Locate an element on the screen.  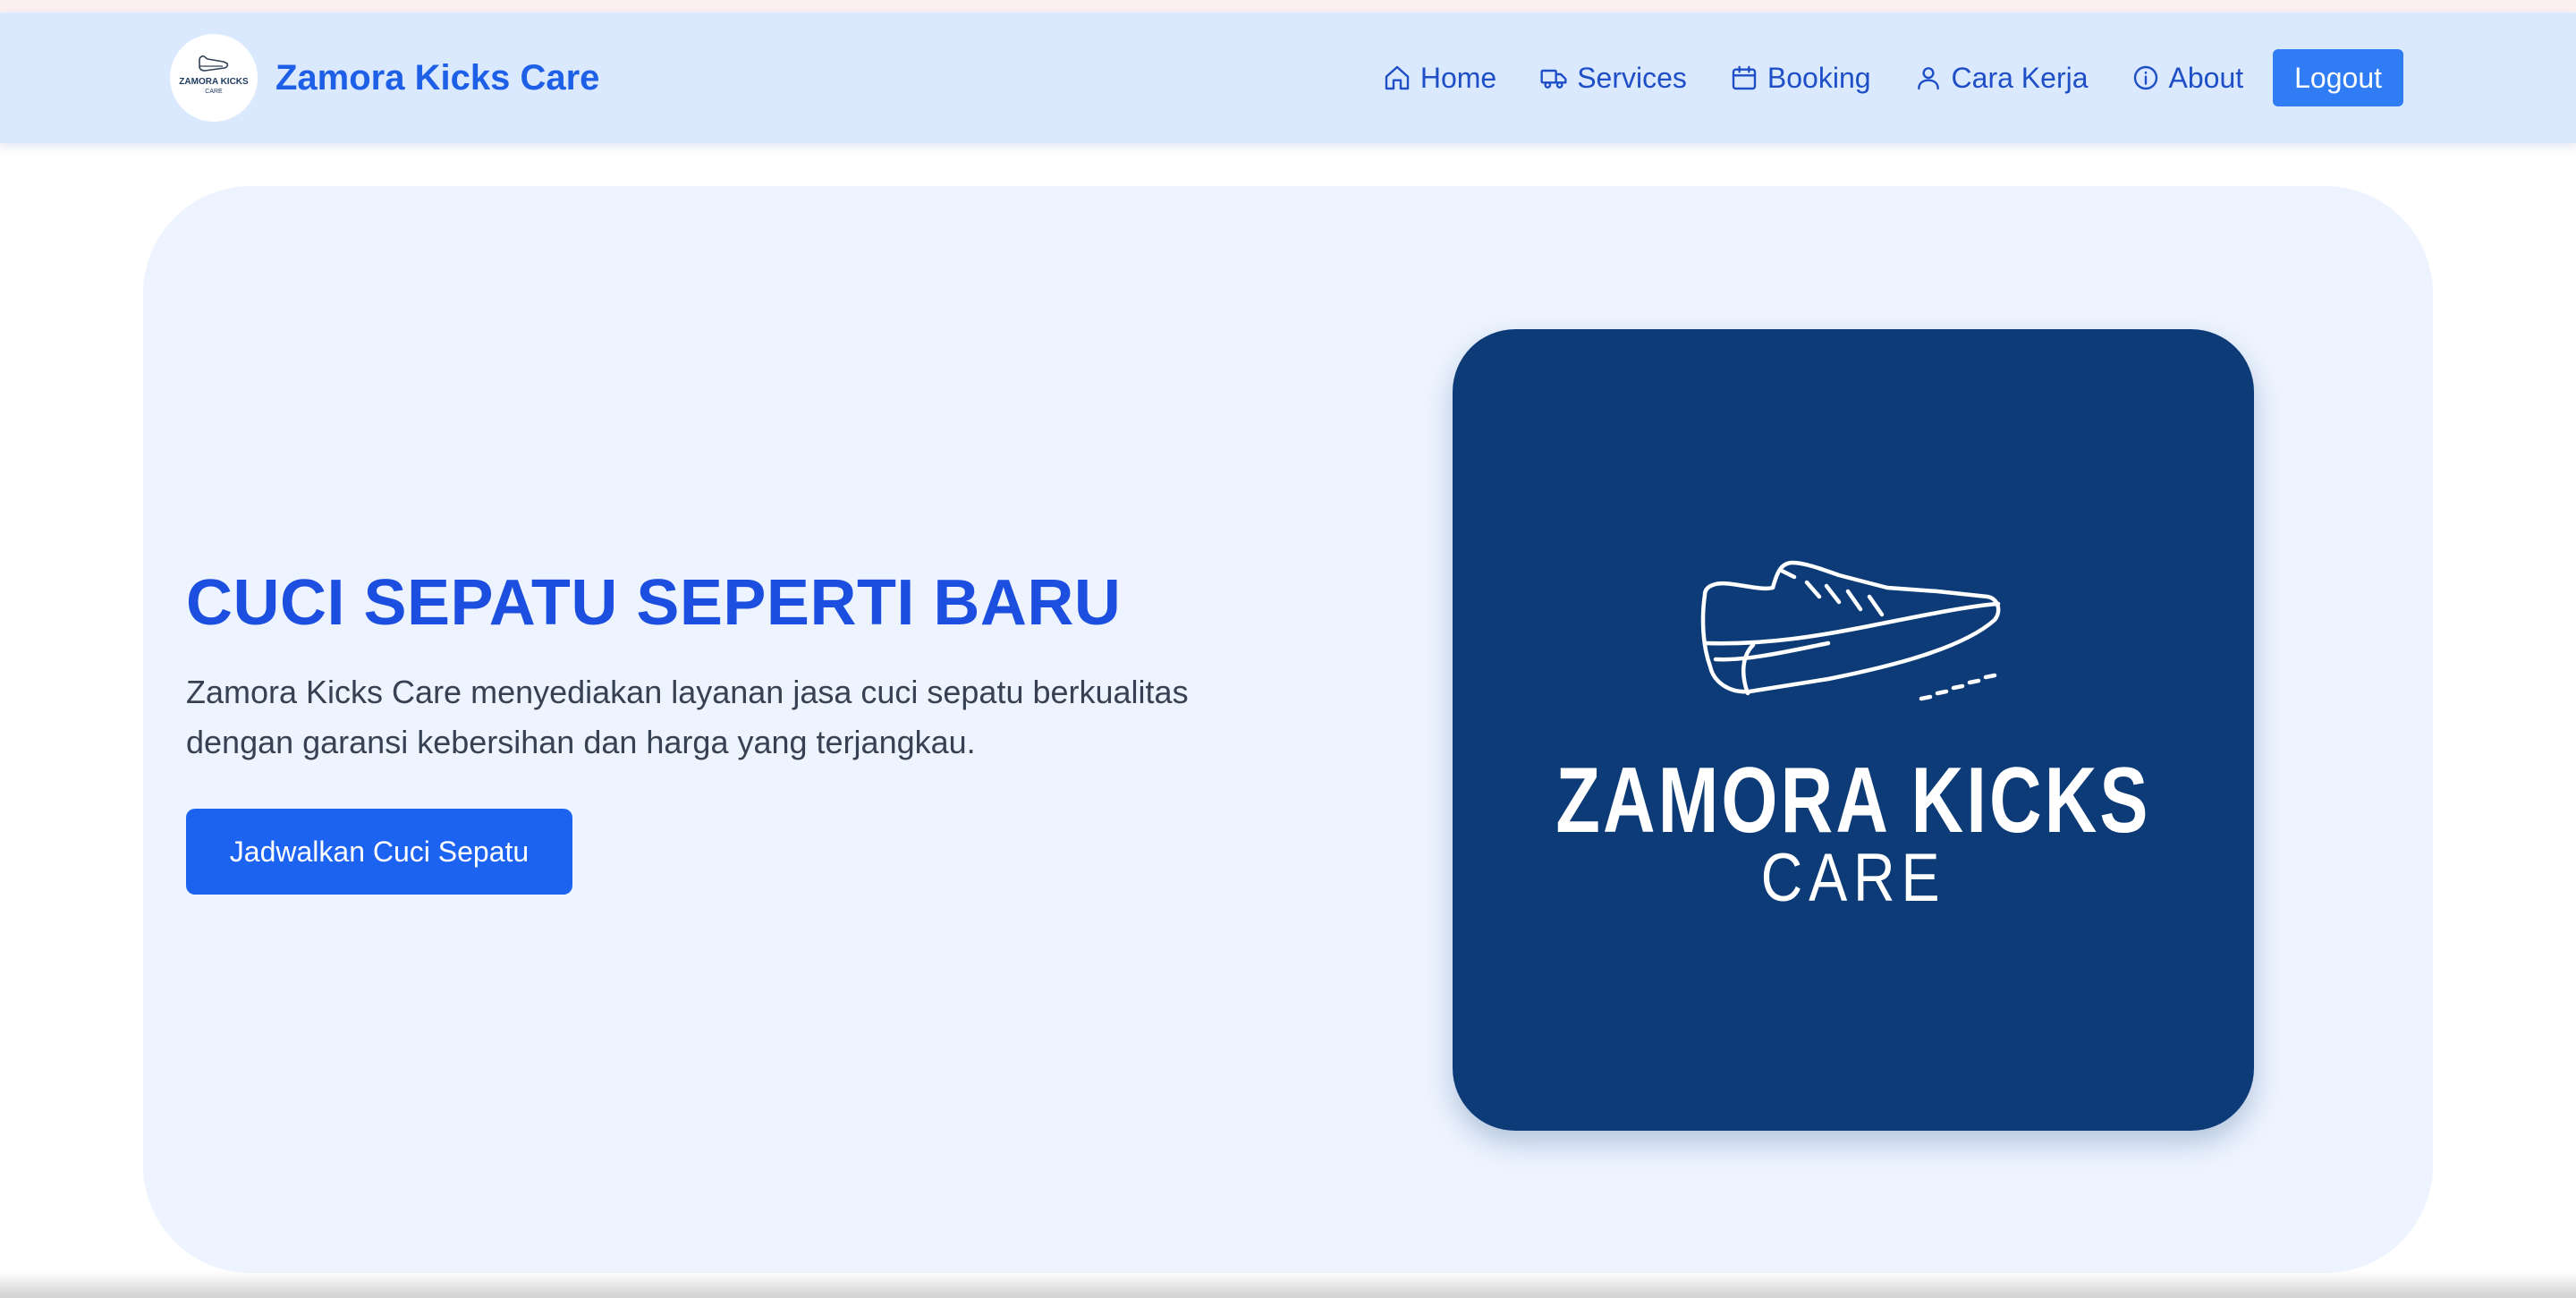
nav-services-label: Services is located at coordinates (1632, 78).